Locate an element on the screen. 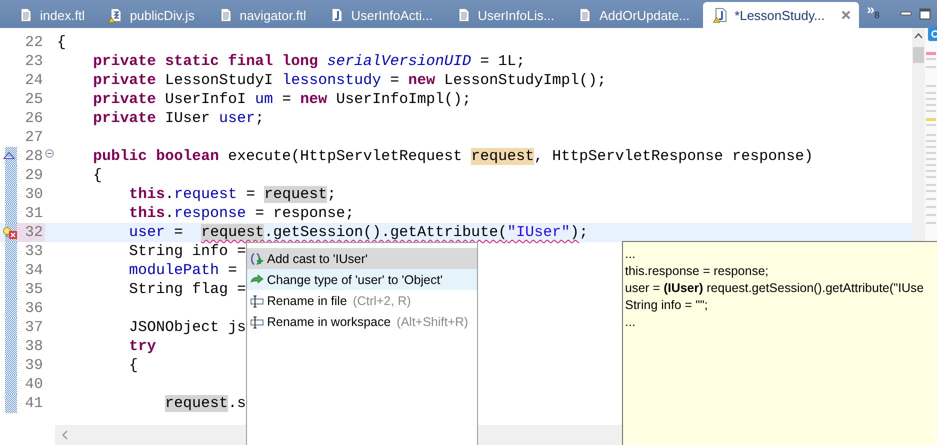 The width and height of the screenshot is (937, 445). more-tabs-button: »$_{8}$ is located at coordinates (873, 12).